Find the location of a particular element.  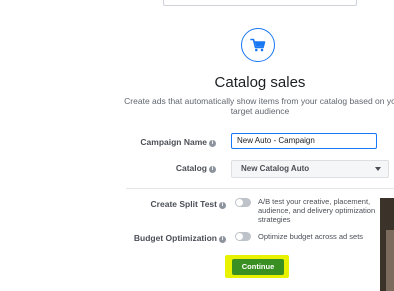

split-test-toggle is located at coordinates (243, 202).